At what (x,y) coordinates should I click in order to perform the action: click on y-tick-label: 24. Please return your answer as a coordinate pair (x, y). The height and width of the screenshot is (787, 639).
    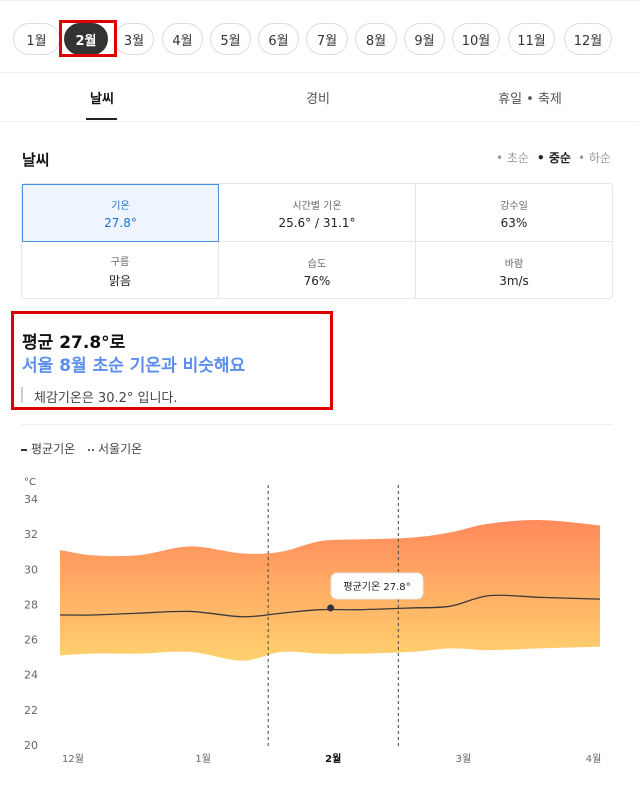
    Looking at the image, I should click on (31, 675).